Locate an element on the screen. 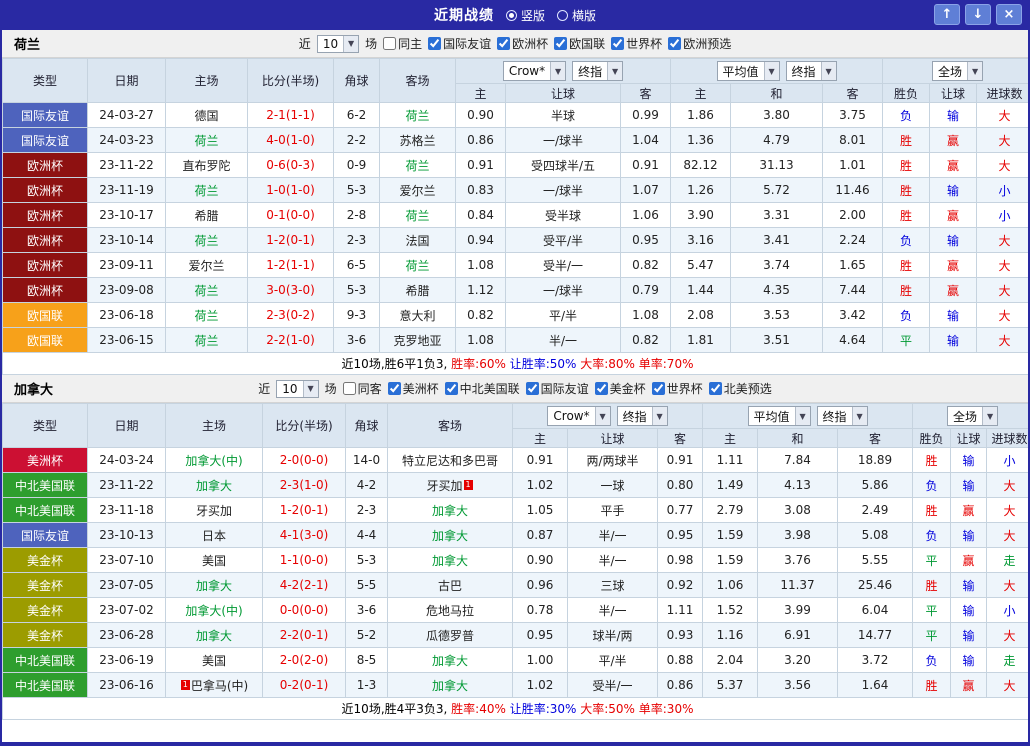 Image resolution: width=1030 pixels, height=746 pixels. competition-checkbox-label: 北美预选 is located at coordinates (740, 388).